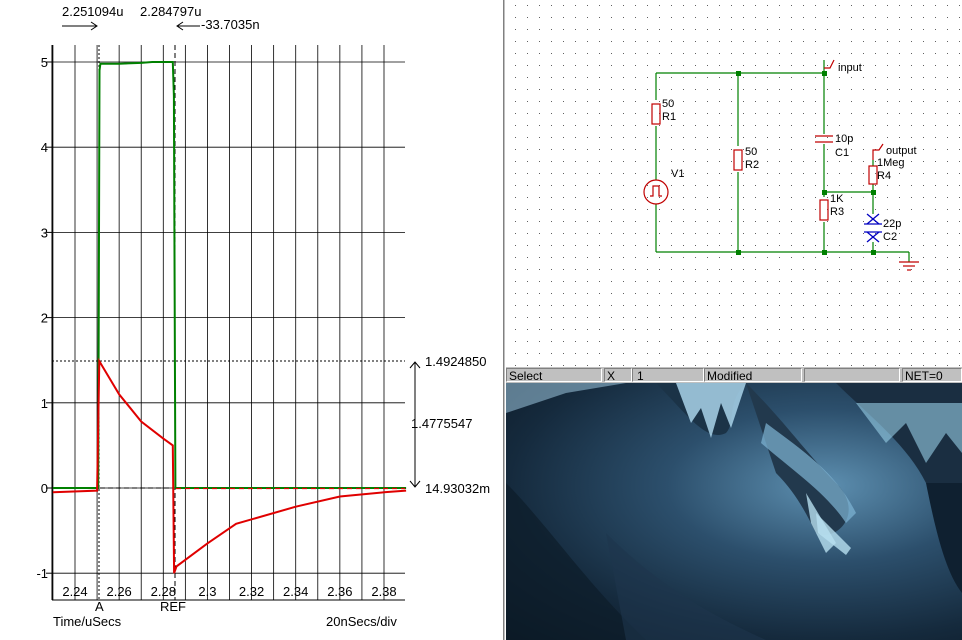 This screenshot has width=962, height=640. What do you see at coordinates (892, 224) in the screenshot?
I see `c2-value: 22p` at bounding box center [892, 224].